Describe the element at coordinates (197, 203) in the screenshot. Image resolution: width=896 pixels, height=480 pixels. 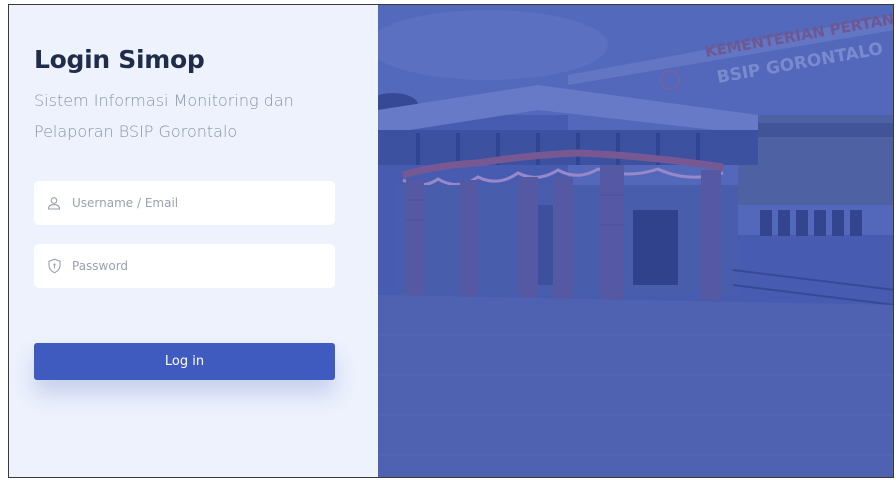
I see `username-input` at that location.